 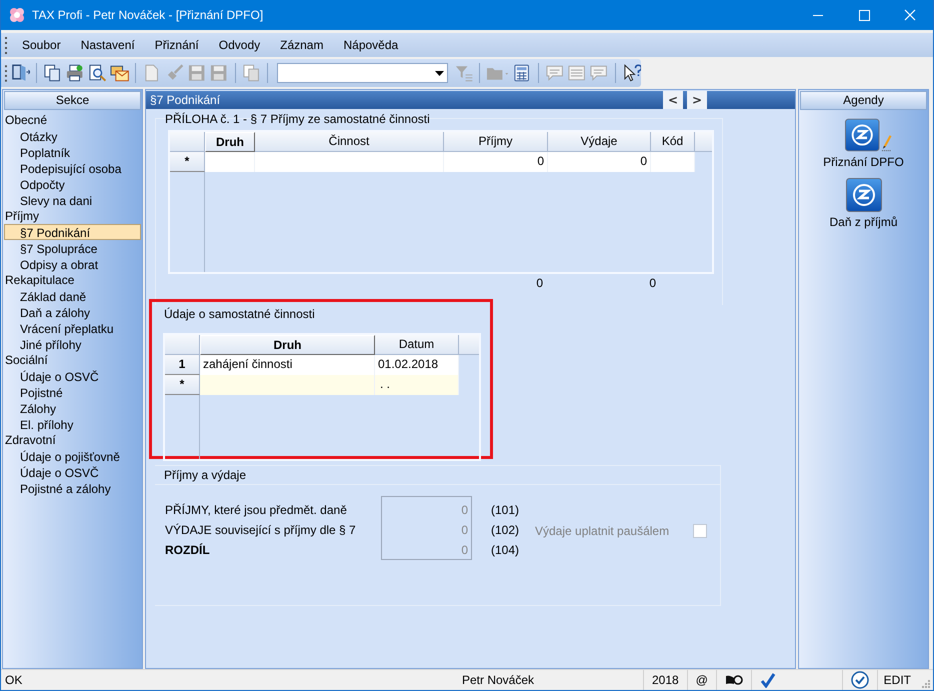 What do you see at coordinates (72, 264) in the screenshot?
I see `tree-item: Odpisy a obrat` at bounding box center [72, 264].